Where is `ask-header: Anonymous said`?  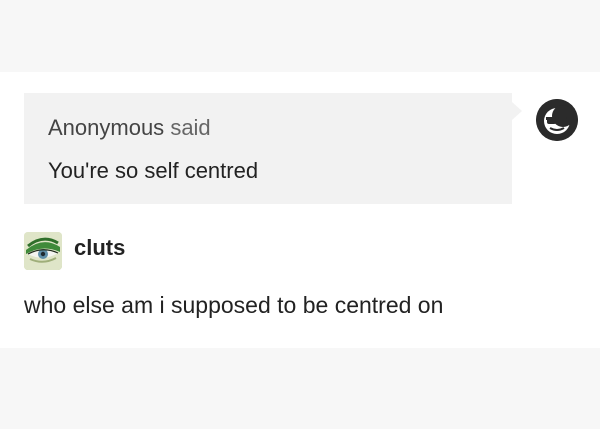
ask-header: Anonymous said is located at coordinates (129, 128).